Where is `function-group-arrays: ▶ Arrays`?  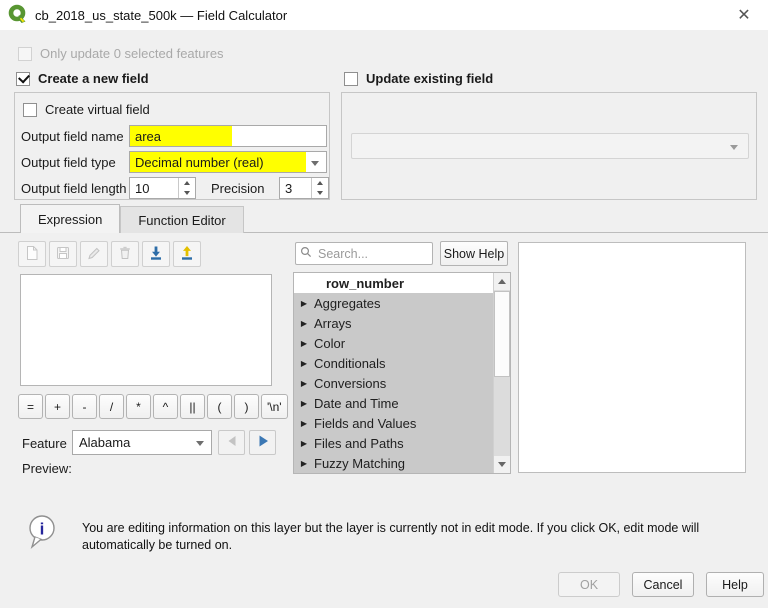 function-group-arrays: ▶ Arrays is located at coordinates (393, 323).